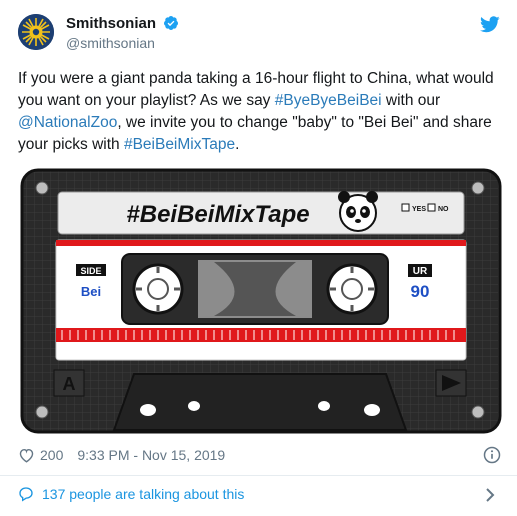 Image resolution: width=517 pixels, height=516 pixels. What do you see at coordinates (179, 144) in the screenshot?
I see `hashtag-beibeimixtape-link: #BeiBeiMixTape` at bounding box center [179, 144].